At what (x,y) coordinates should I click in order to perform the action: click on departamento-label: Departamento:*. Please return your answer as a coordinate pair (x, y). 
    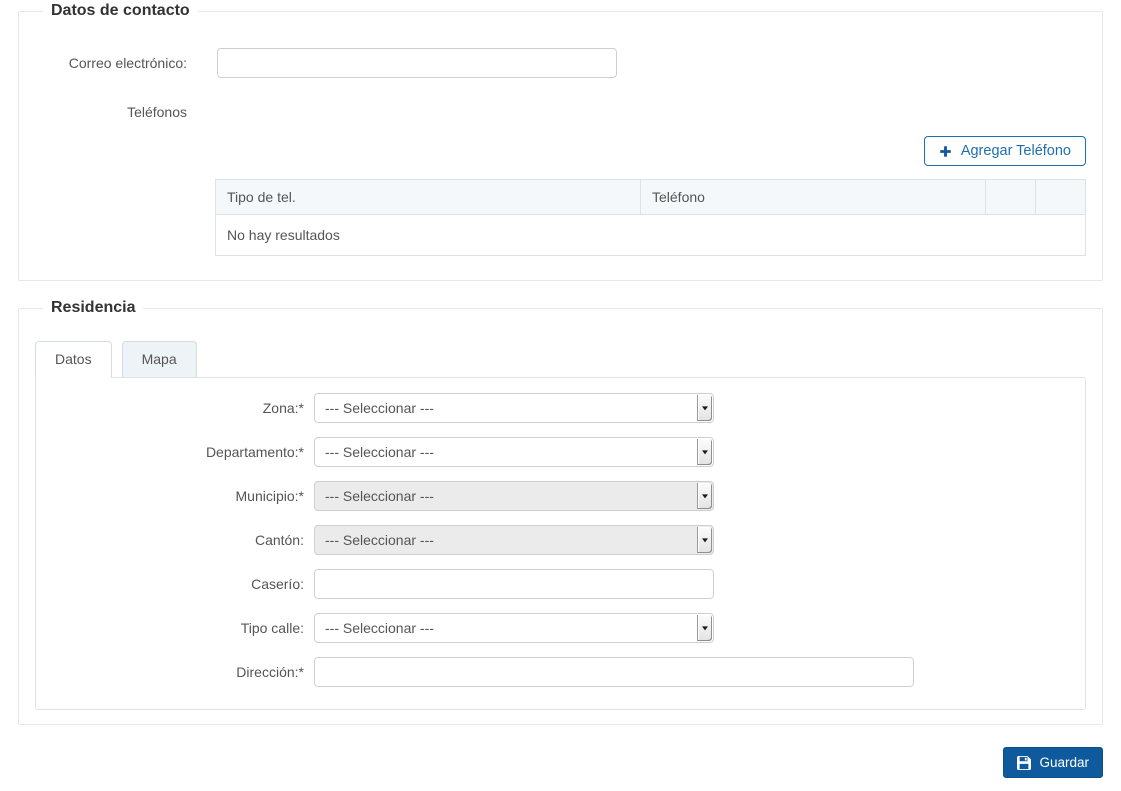
    Looking at the image, I should click on (254, 452).